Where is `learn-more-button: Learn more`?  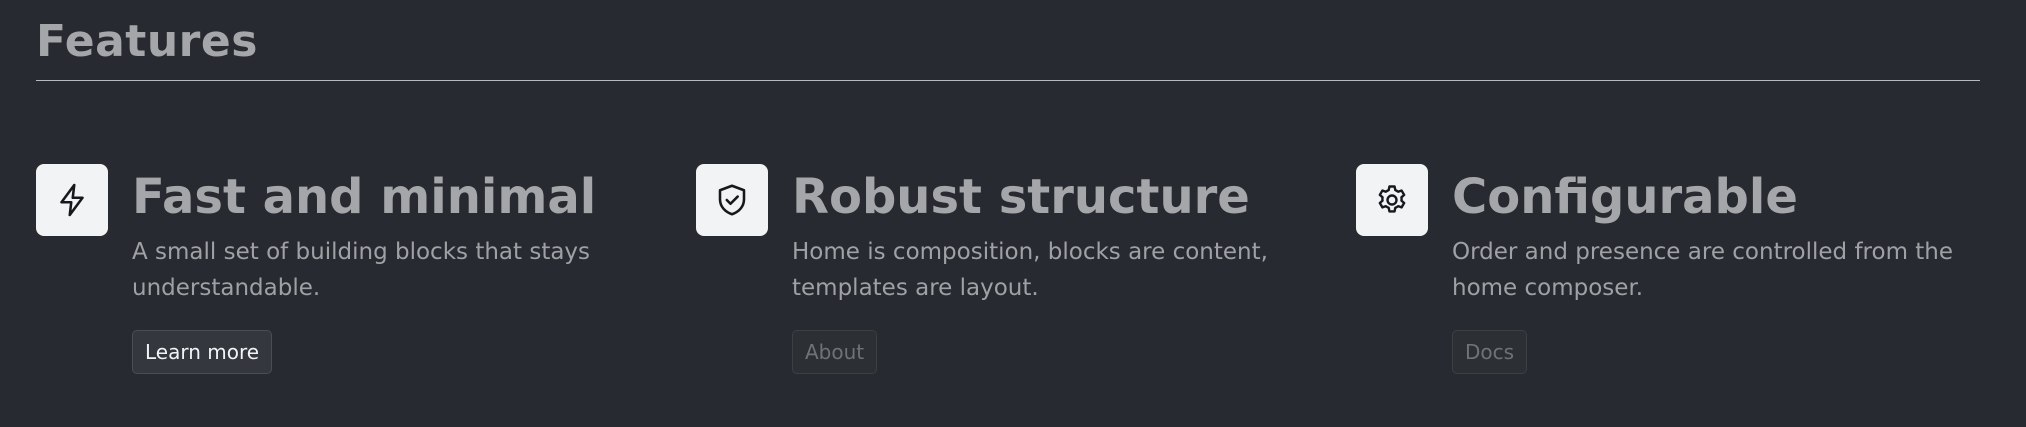
learn-more-button: Learn more is located at coordinates (202, 352).